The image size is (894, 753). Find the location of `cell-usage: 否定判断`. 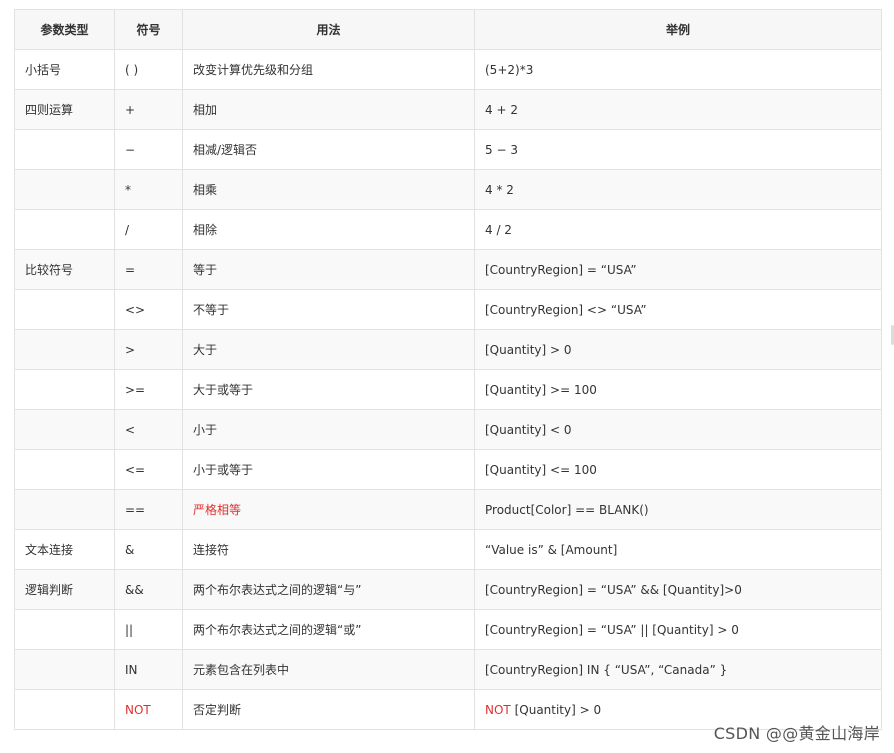

cell-usage: 否定判断 is located at coordinates (328, 709).